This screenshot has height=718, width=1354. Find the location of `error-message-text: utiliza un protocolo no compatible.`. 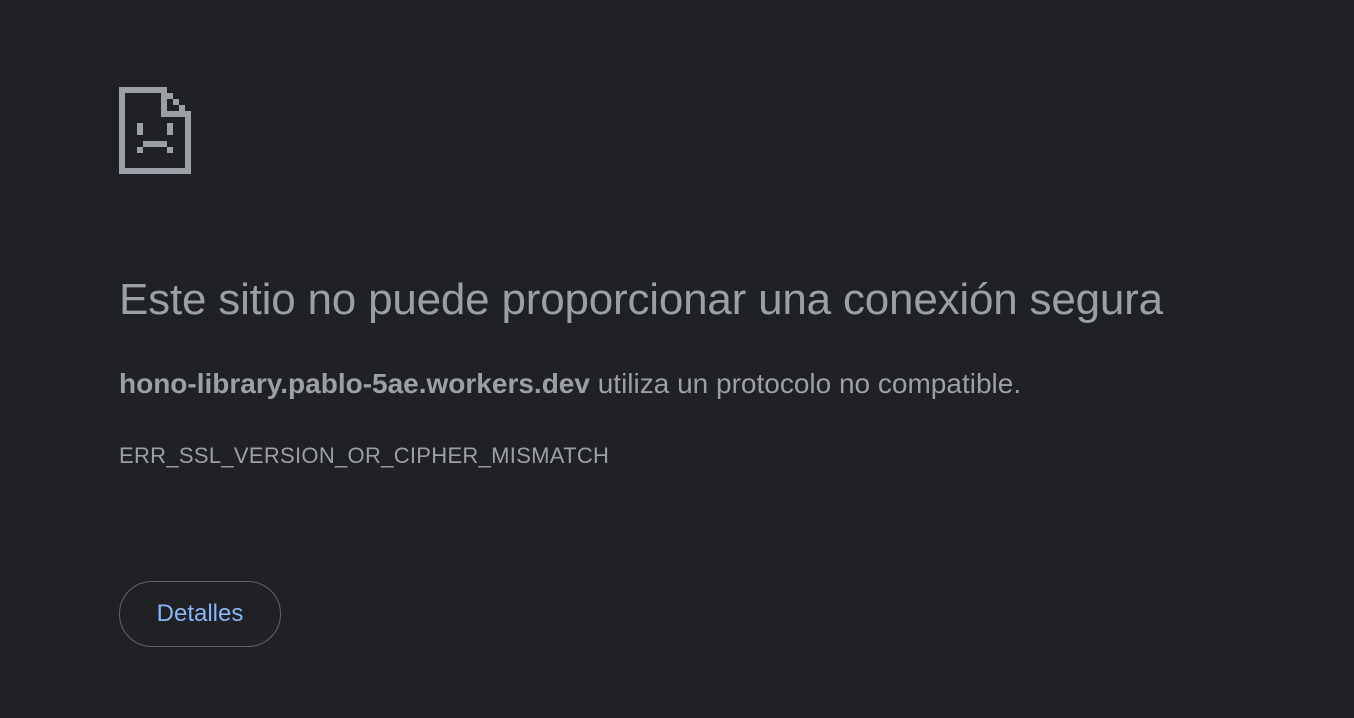

error-message-text: utiliza un protocolo no compatible. is located at coordinates (805, 383).